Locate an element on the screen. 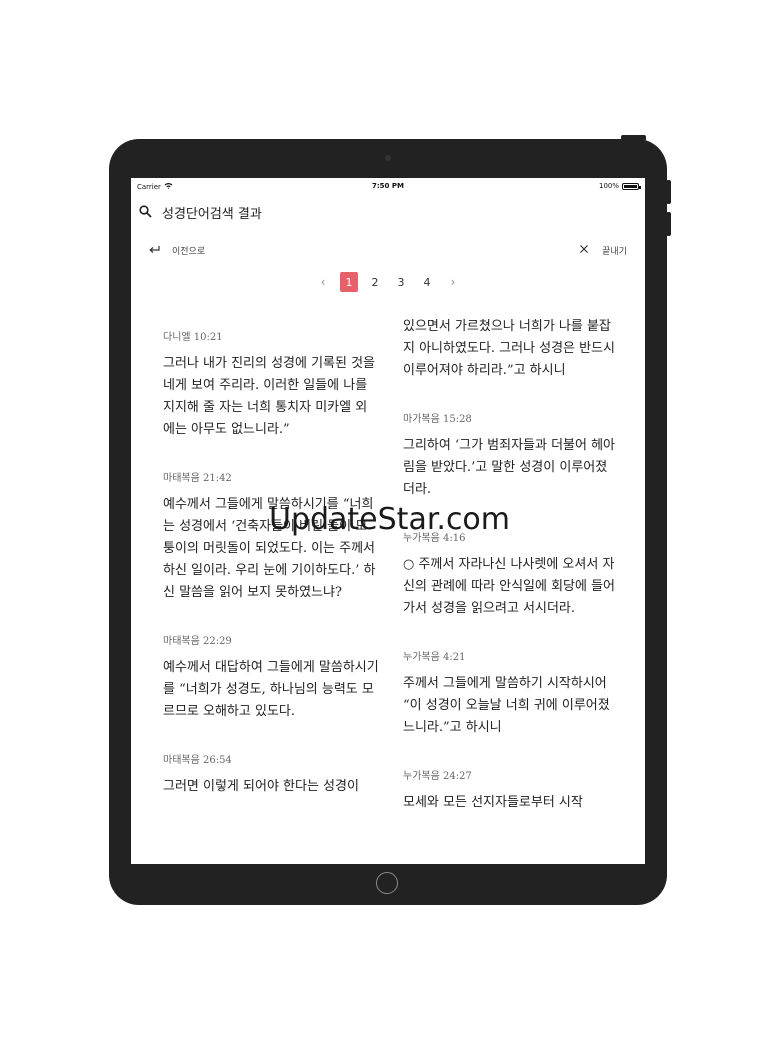  verse-reference: 다니엘 10:21 is located at coordinates (193, 337).